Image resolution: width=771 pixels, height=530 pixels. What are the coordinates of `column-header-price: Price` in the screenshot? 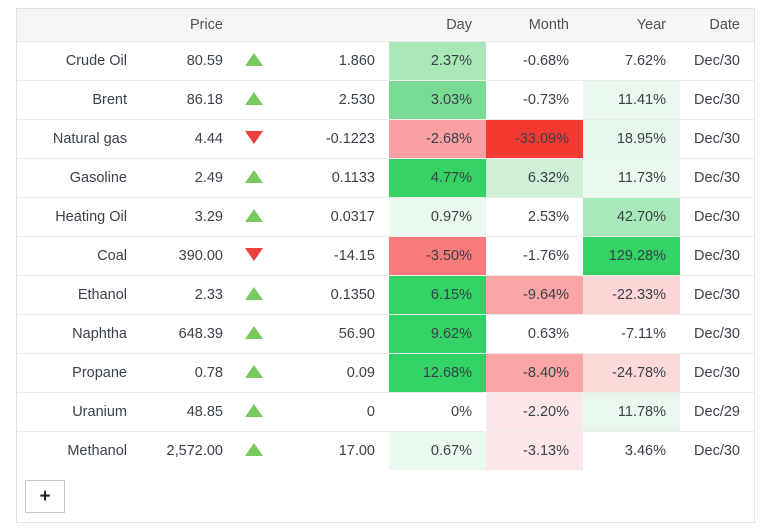 It's located at (189, 25).